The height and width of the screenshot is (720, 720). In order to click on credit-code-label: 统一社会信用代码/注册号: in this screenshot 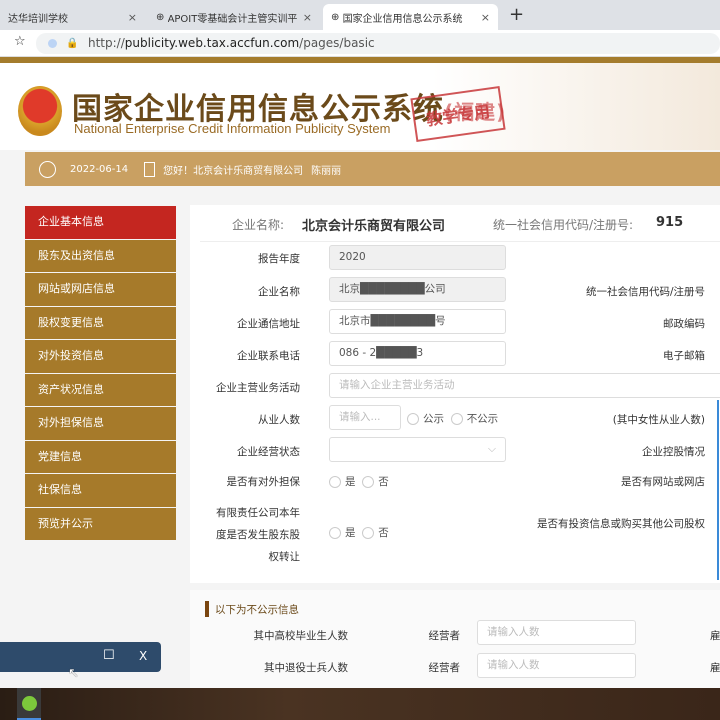, I will do `click(563, 225)`.